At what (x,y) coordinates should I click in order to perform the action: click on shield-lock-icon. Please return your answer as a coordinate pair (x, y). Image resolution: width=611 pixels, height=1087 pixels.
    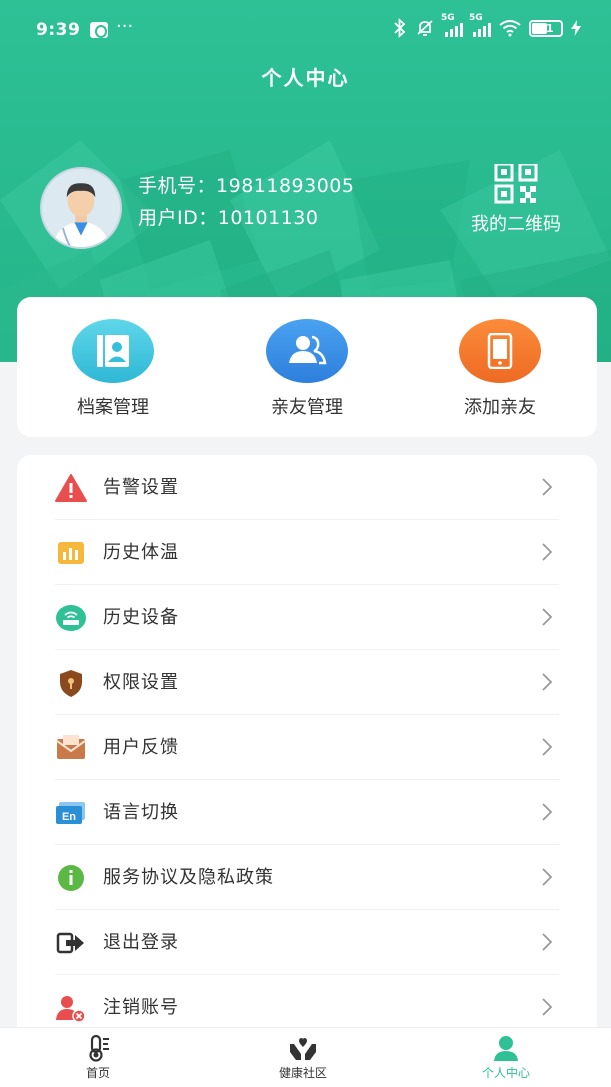
    Looking at the image, I should click on (71, 683).